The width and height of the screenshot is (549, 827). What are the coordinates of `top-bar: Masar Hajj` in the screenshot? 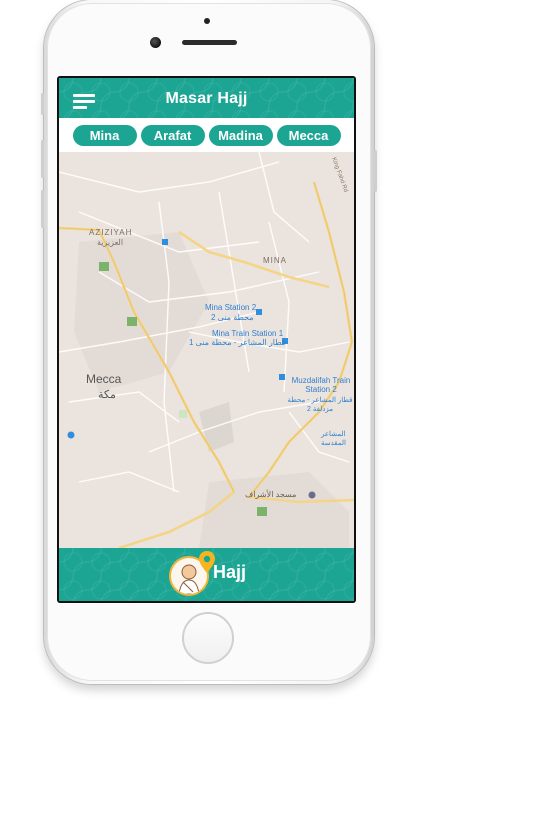 It's located at (206, 98).